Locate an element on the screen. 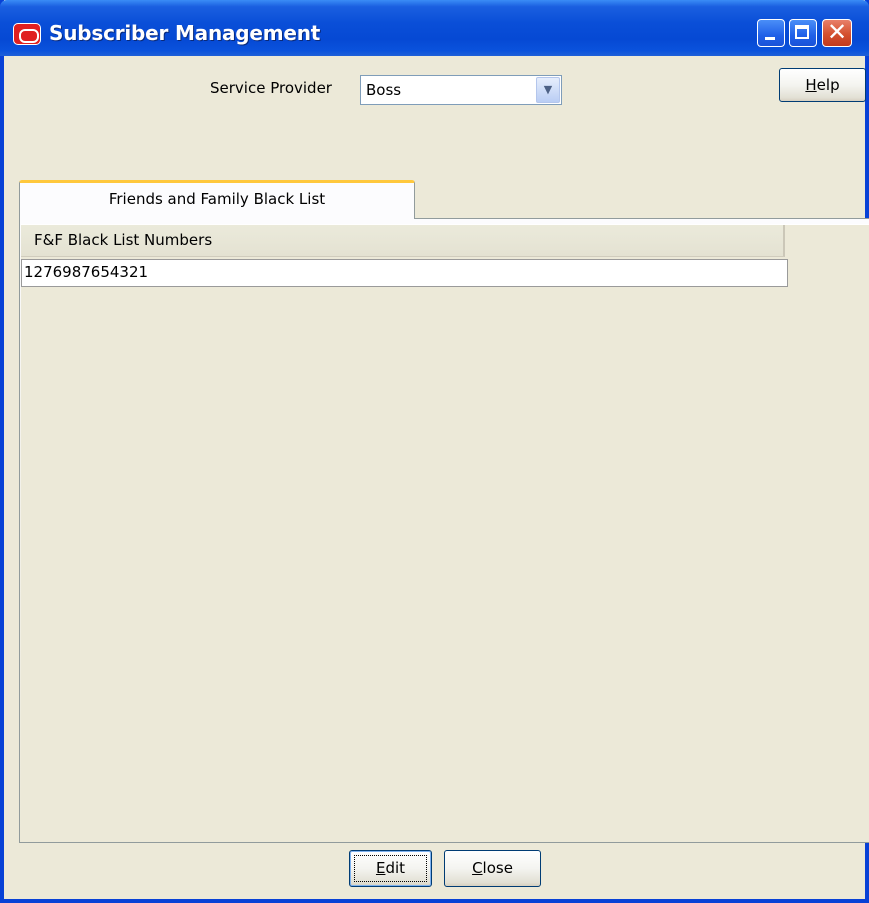 This screenshot has width=869, height=903. close-window-button: ✕ is located at coordinates (837, 32).